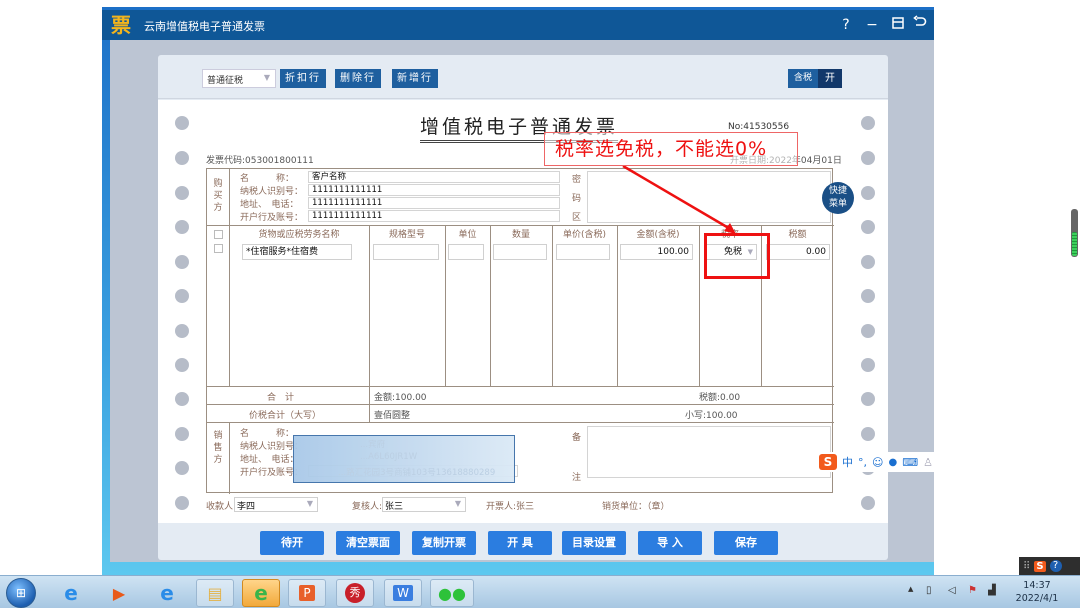  Describe the element at coordinates (929, 590) in the screenshot. I see `power-icon: ▯` at that location.